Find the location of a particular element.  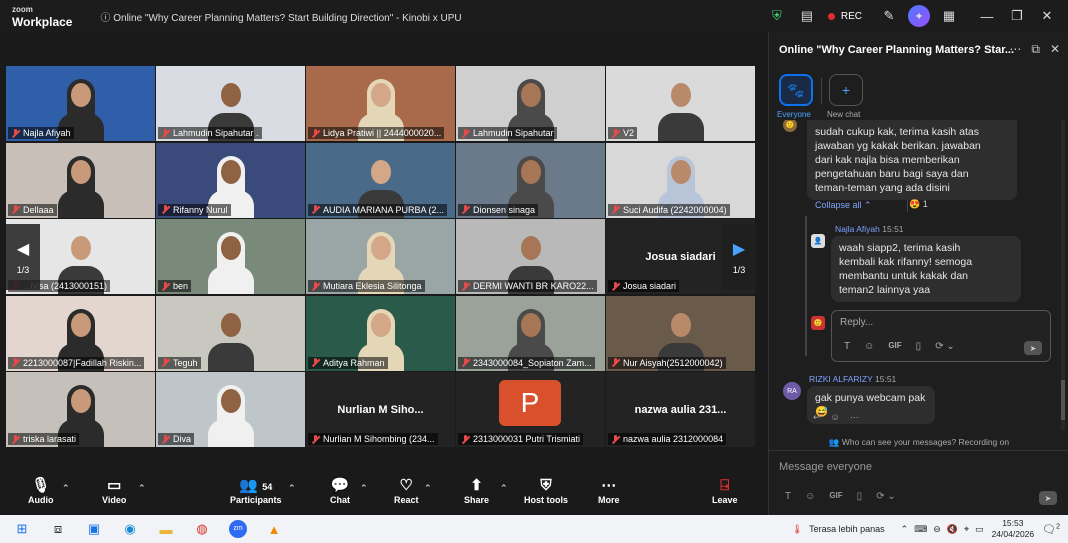

participant-tile: Aditya Rahman is located at coordinates (380, 333).